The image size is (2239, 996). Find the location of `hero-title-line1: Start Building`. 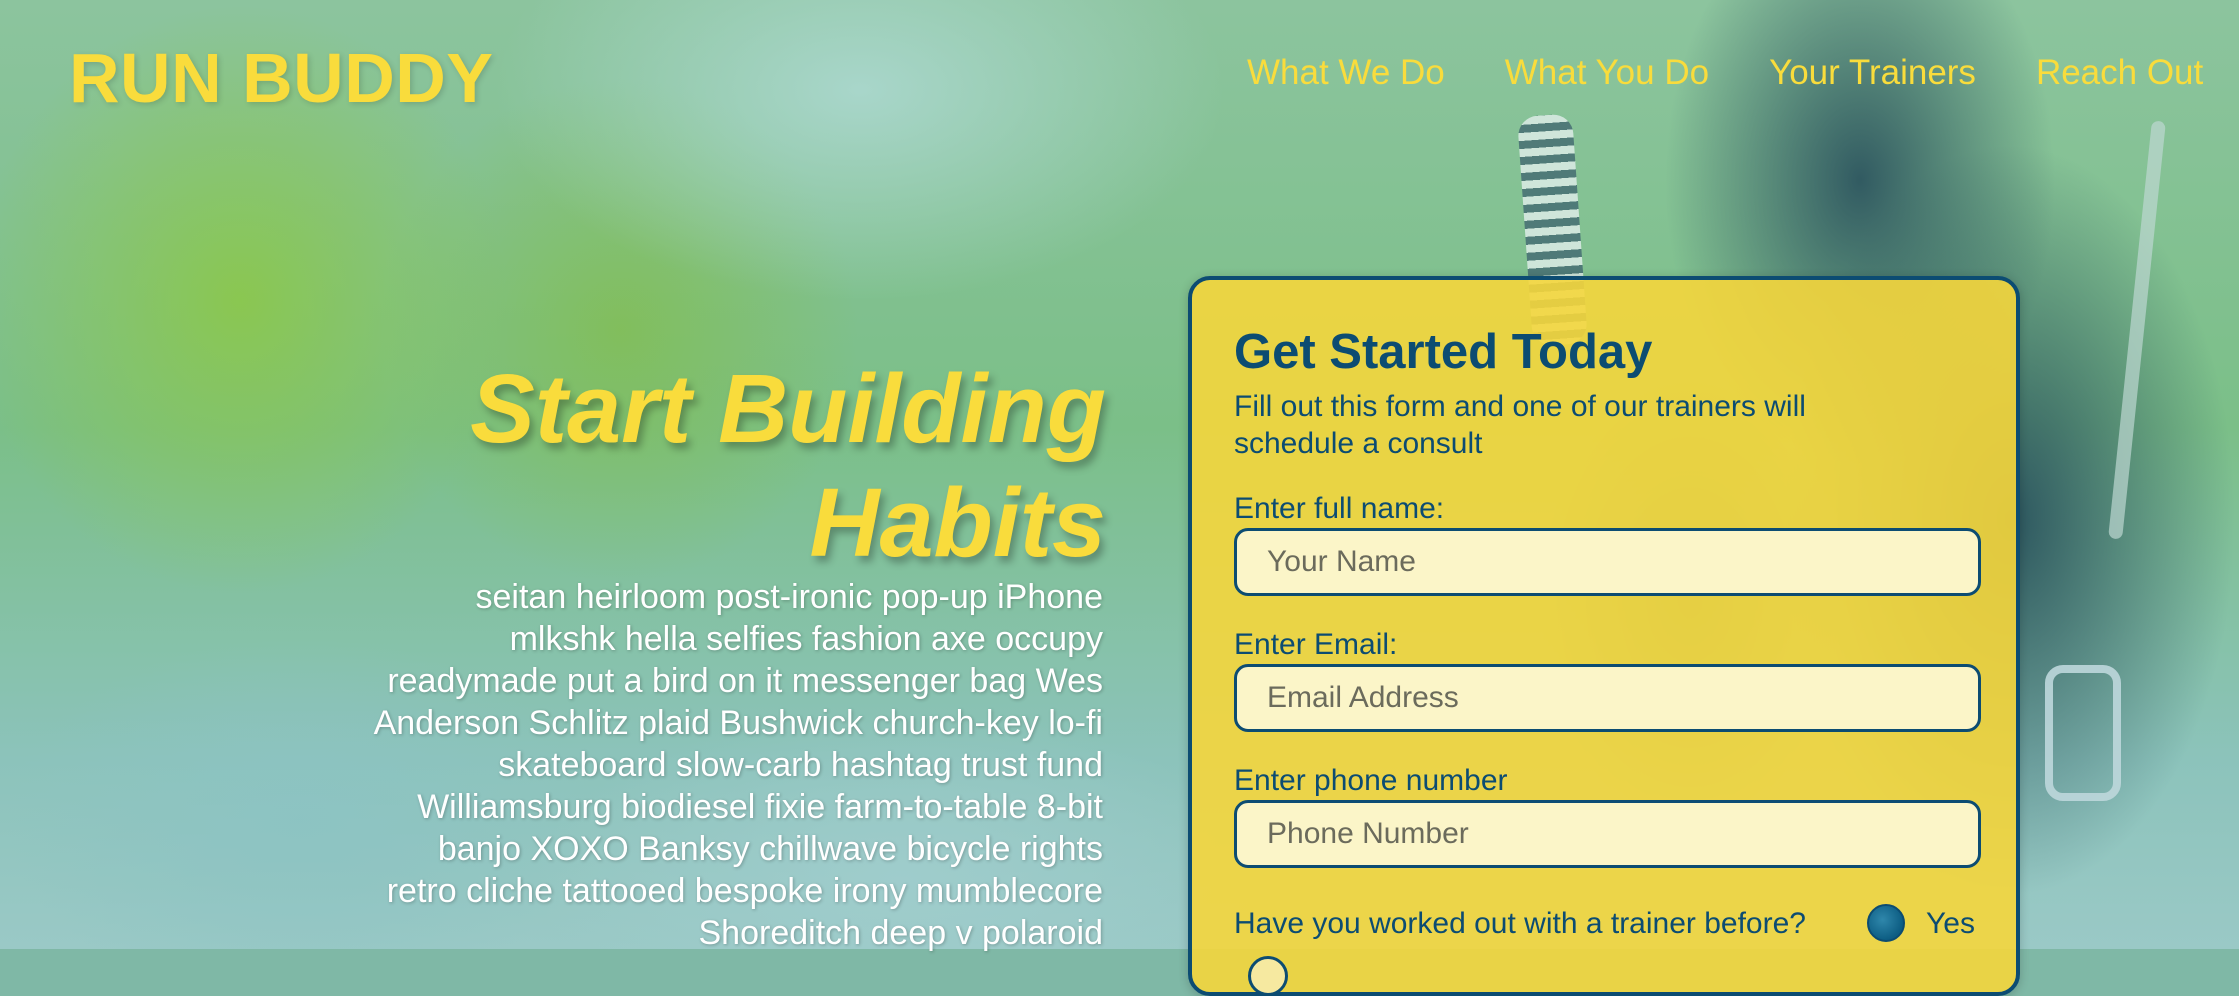

hero-title-line1: Start Building is located at coordinates (788, 408).